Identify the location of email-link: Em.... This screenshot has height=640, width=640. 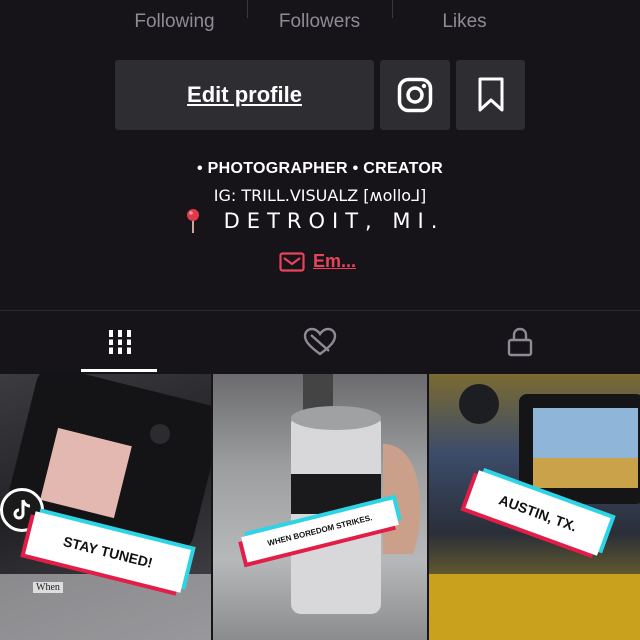
(317, 261).